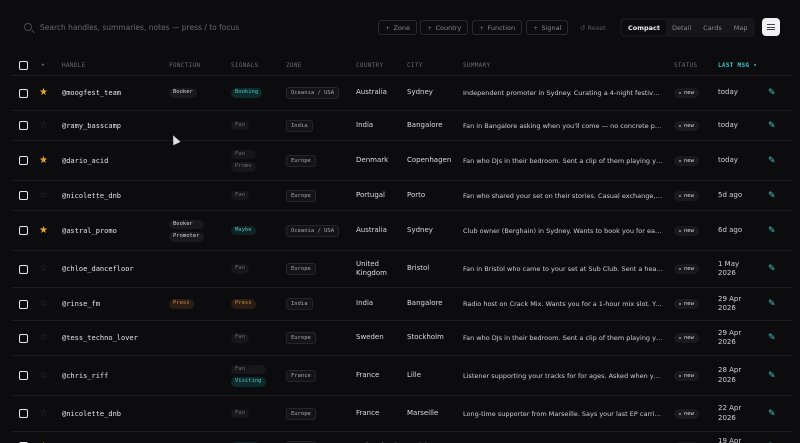 The width and height of the screenshot is (800, 443). Describe the element at coordinates (434, 304) in the screenshot. I see `city-cell: Bangalore` at that location.